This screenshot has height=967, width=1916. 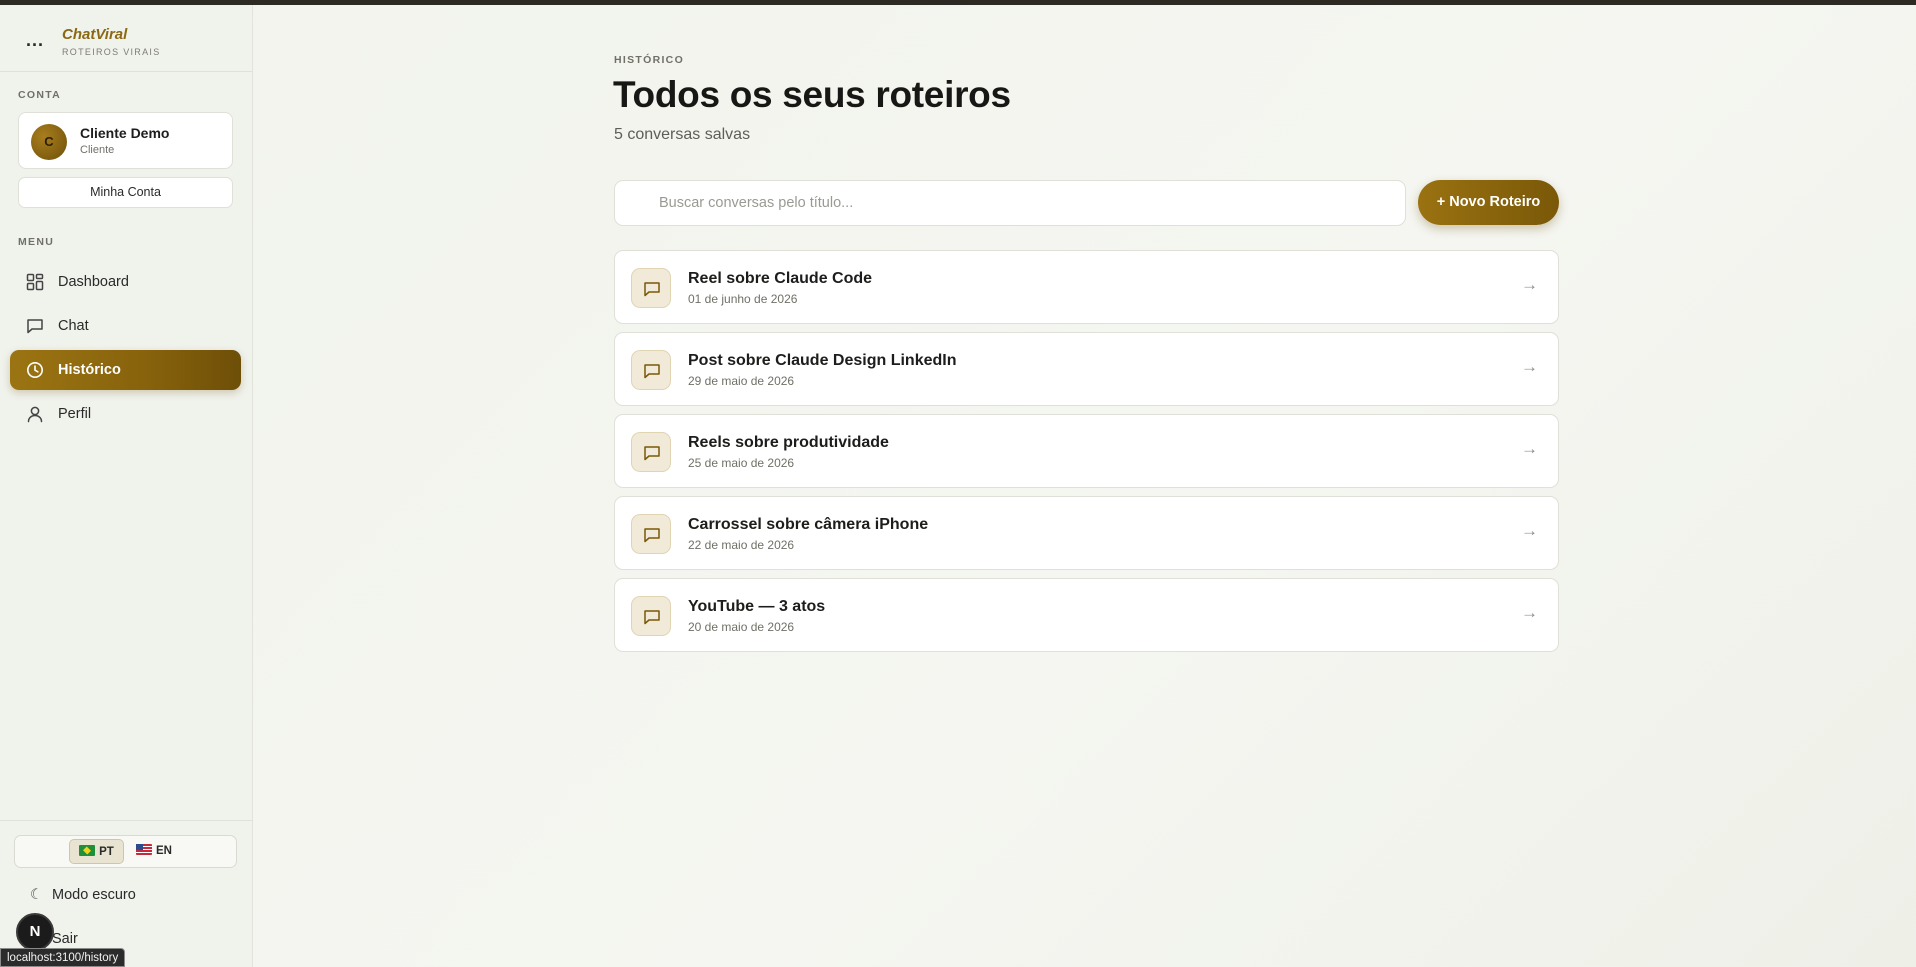 What do you see at coordinates (812, 94) in the screenshot?
I see `page-title: Todos os seus roteiros` at bounding box center [812, 94].